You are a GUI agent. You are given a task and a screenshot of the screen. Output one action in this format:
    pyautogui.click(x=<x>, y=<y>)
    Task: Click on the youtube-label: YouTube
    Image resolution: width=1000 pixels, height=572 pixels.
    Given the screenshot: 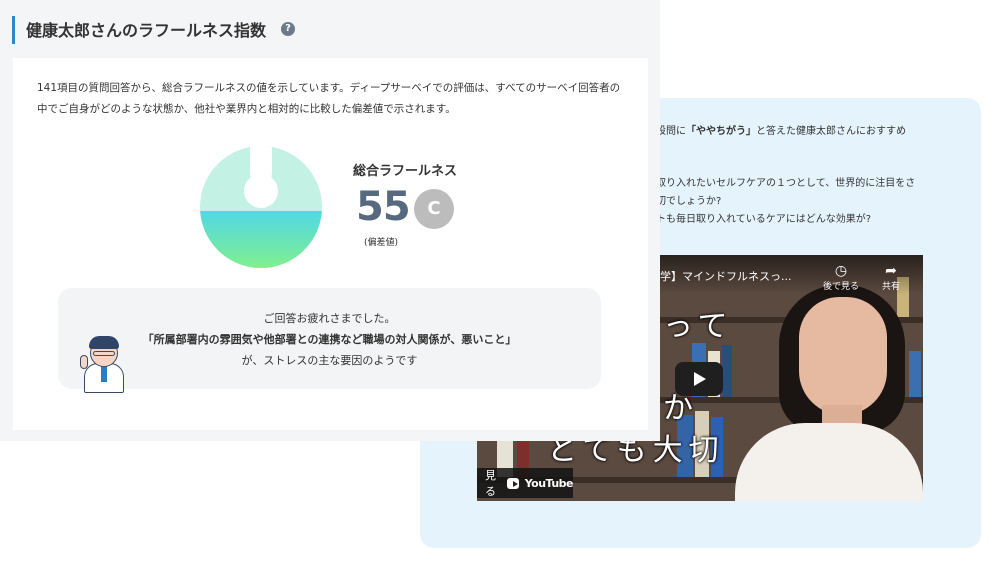 What is the action you would take?
    pyautogui.click(x=549, y=483)
    